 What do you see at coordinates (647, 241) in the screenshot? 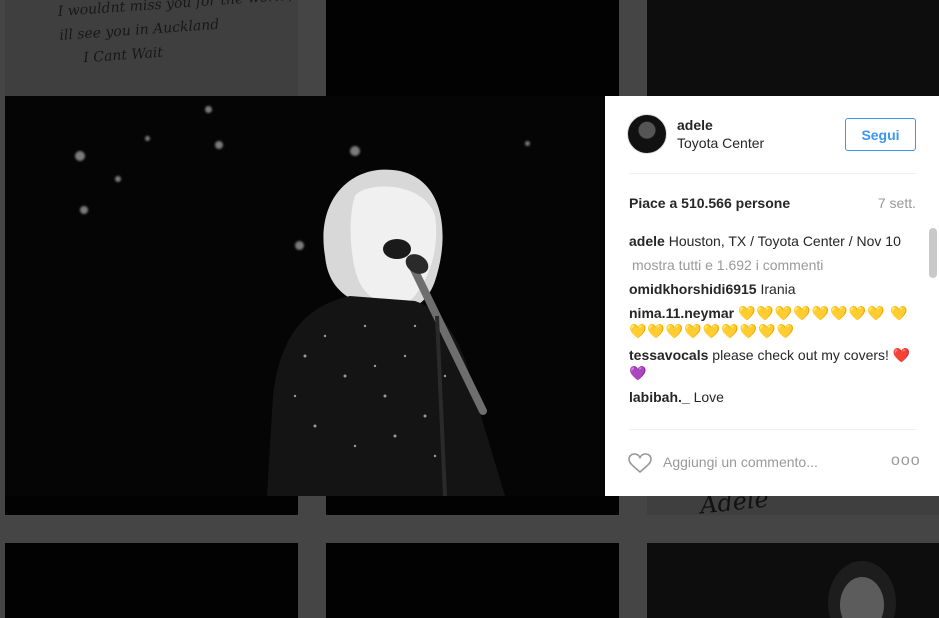
I see `caption-username: adele` at bounding box center [647, 241].